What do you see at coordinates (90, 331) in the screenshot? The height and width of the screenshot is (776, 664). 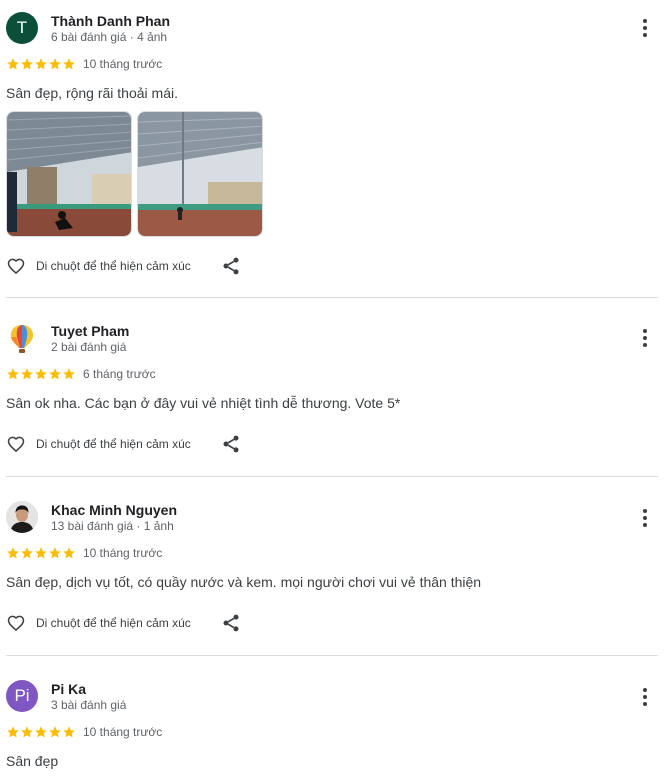 I see `reviewer-name: Tuyet Pham` at bounding box center [90, 331].